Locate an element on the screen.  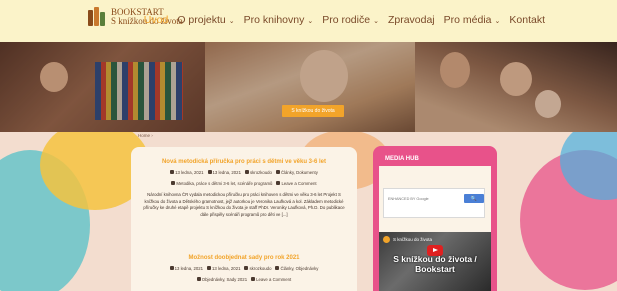
post-tags: Objednávky, Sady 2021 is located at coordinates (221, 279).